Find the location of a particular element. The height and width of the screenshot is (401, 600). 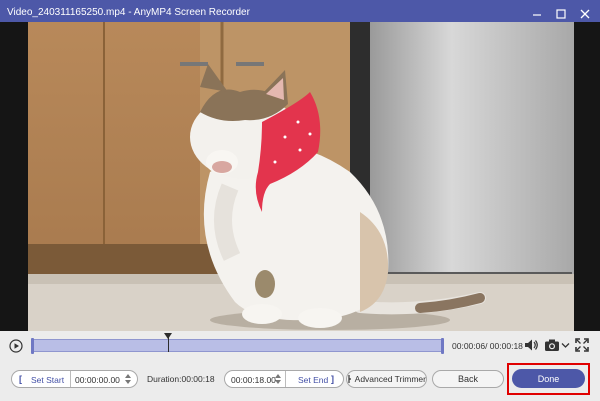

end-time-group: 00:00:18.00 Set End ] is located at coordinates (284, 379).